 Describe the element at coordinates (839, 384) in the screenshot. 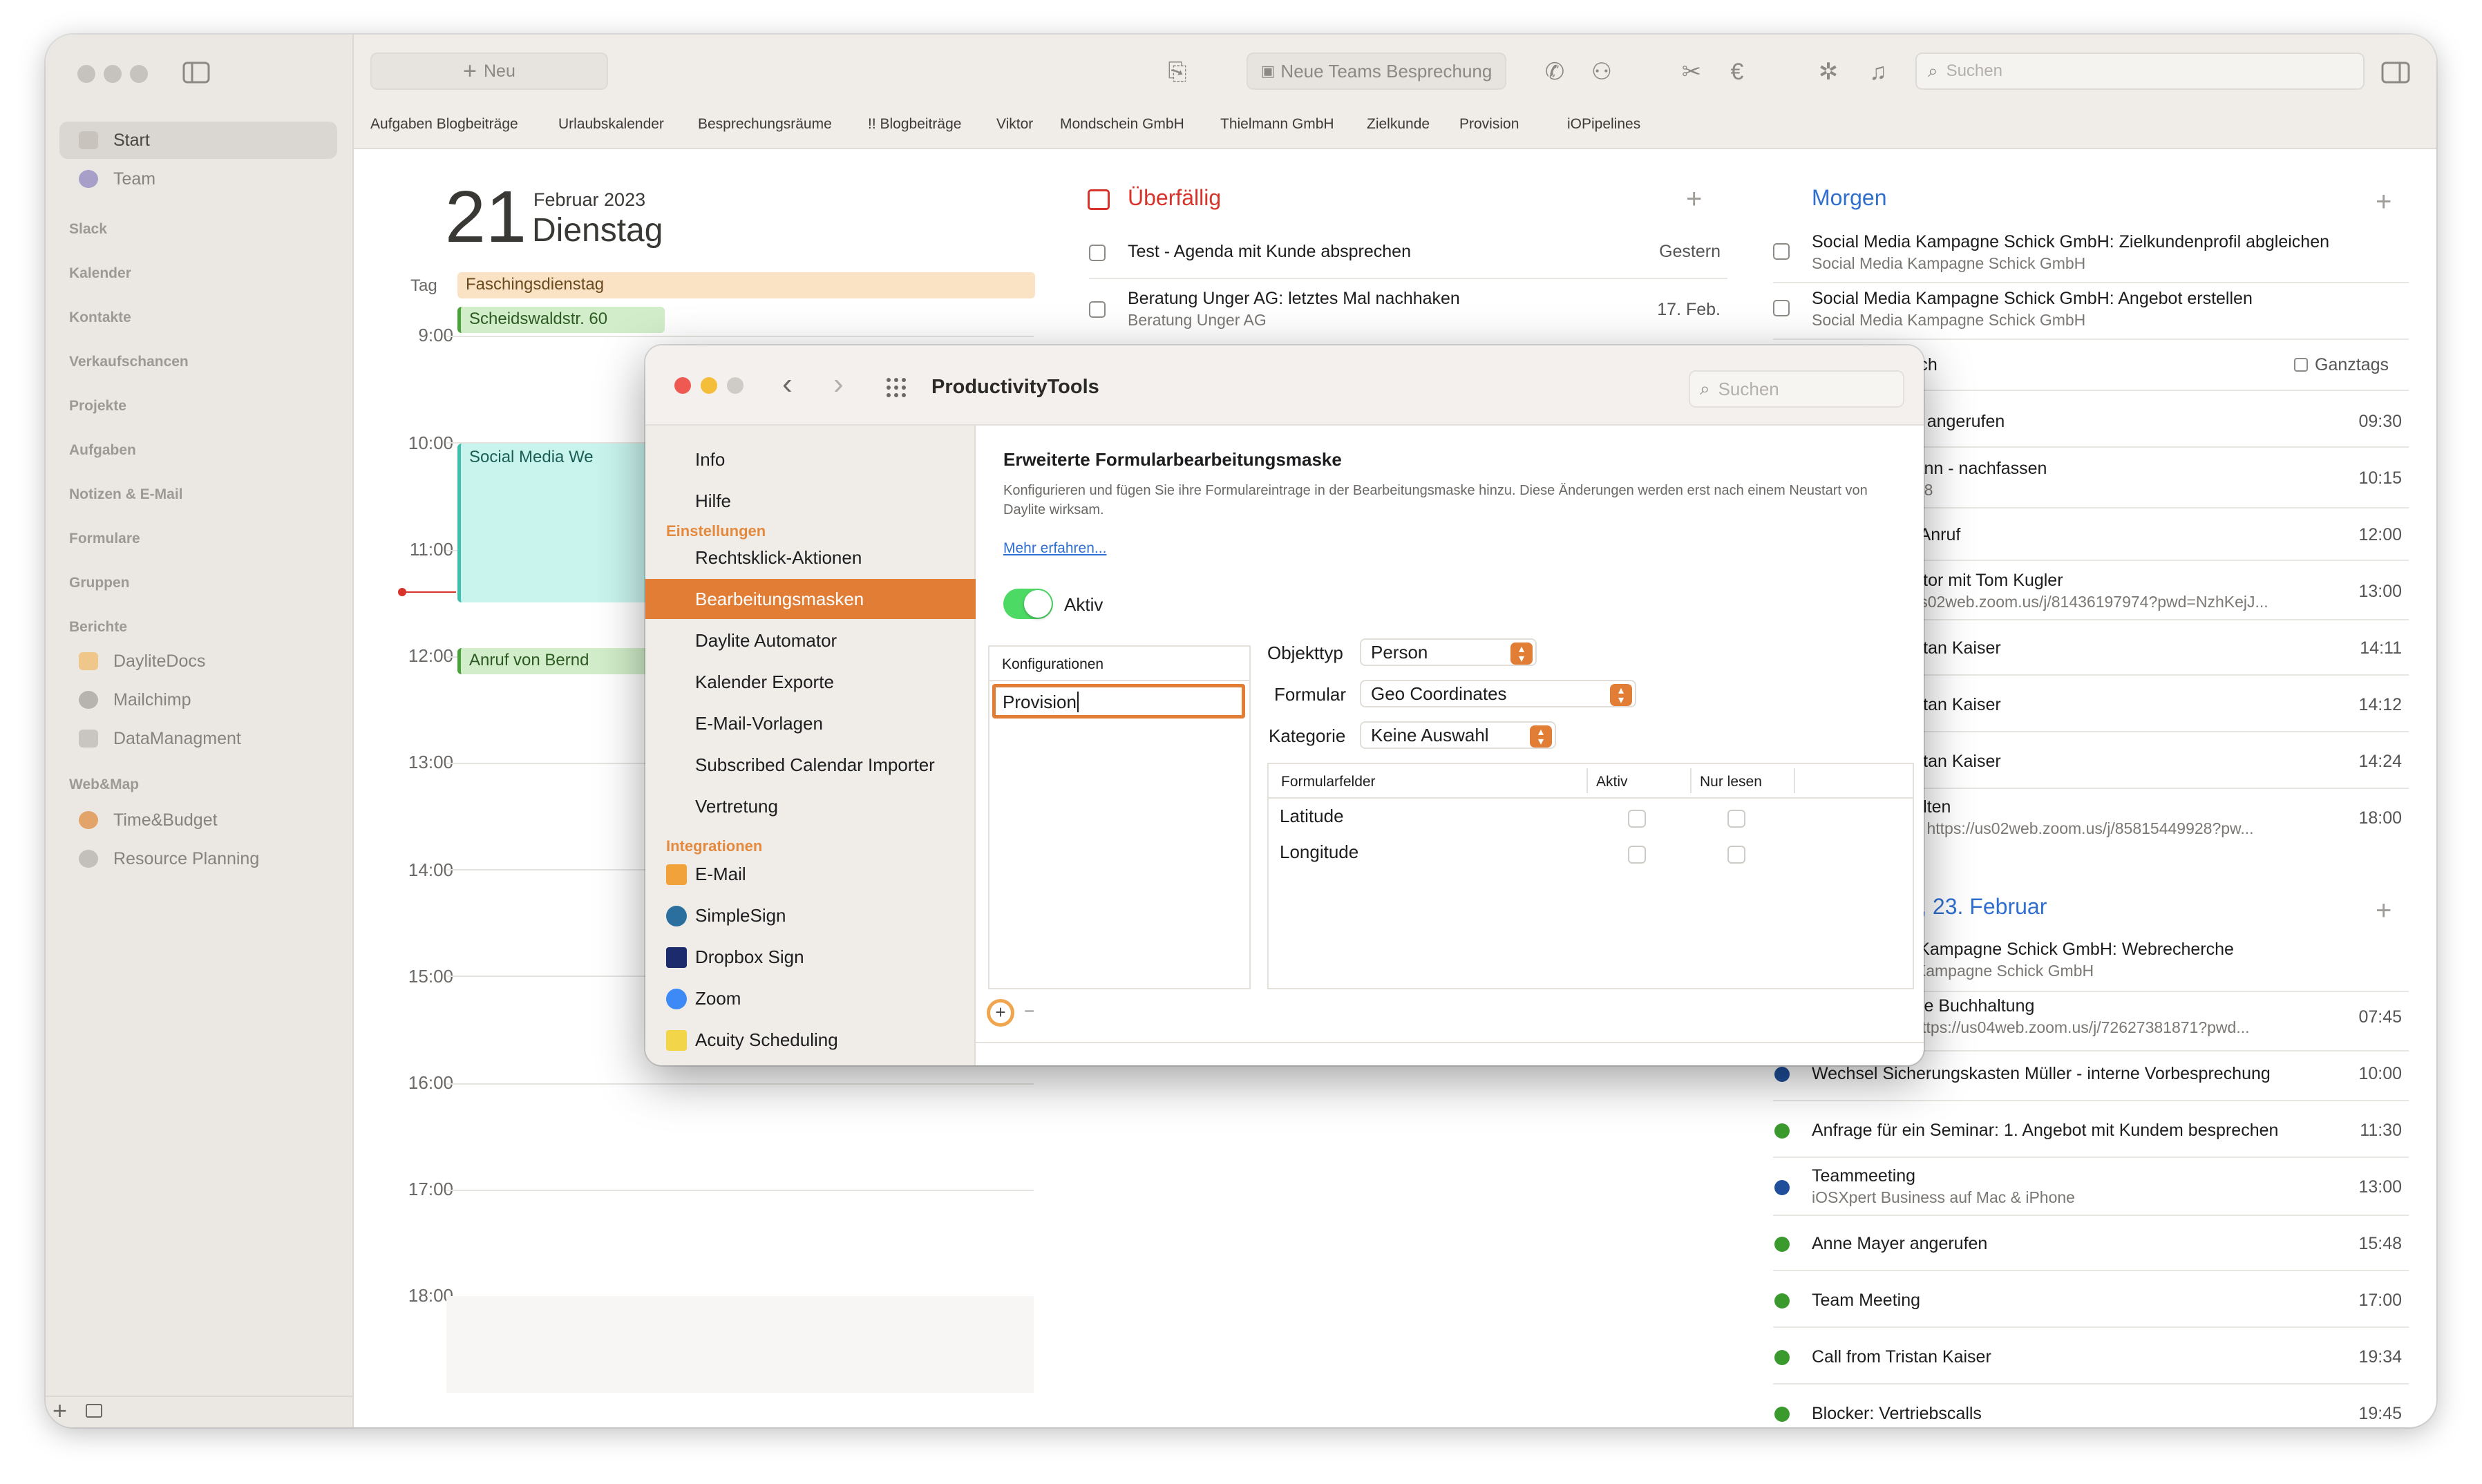

I see `forward-chevron-icon: ›` at that location.